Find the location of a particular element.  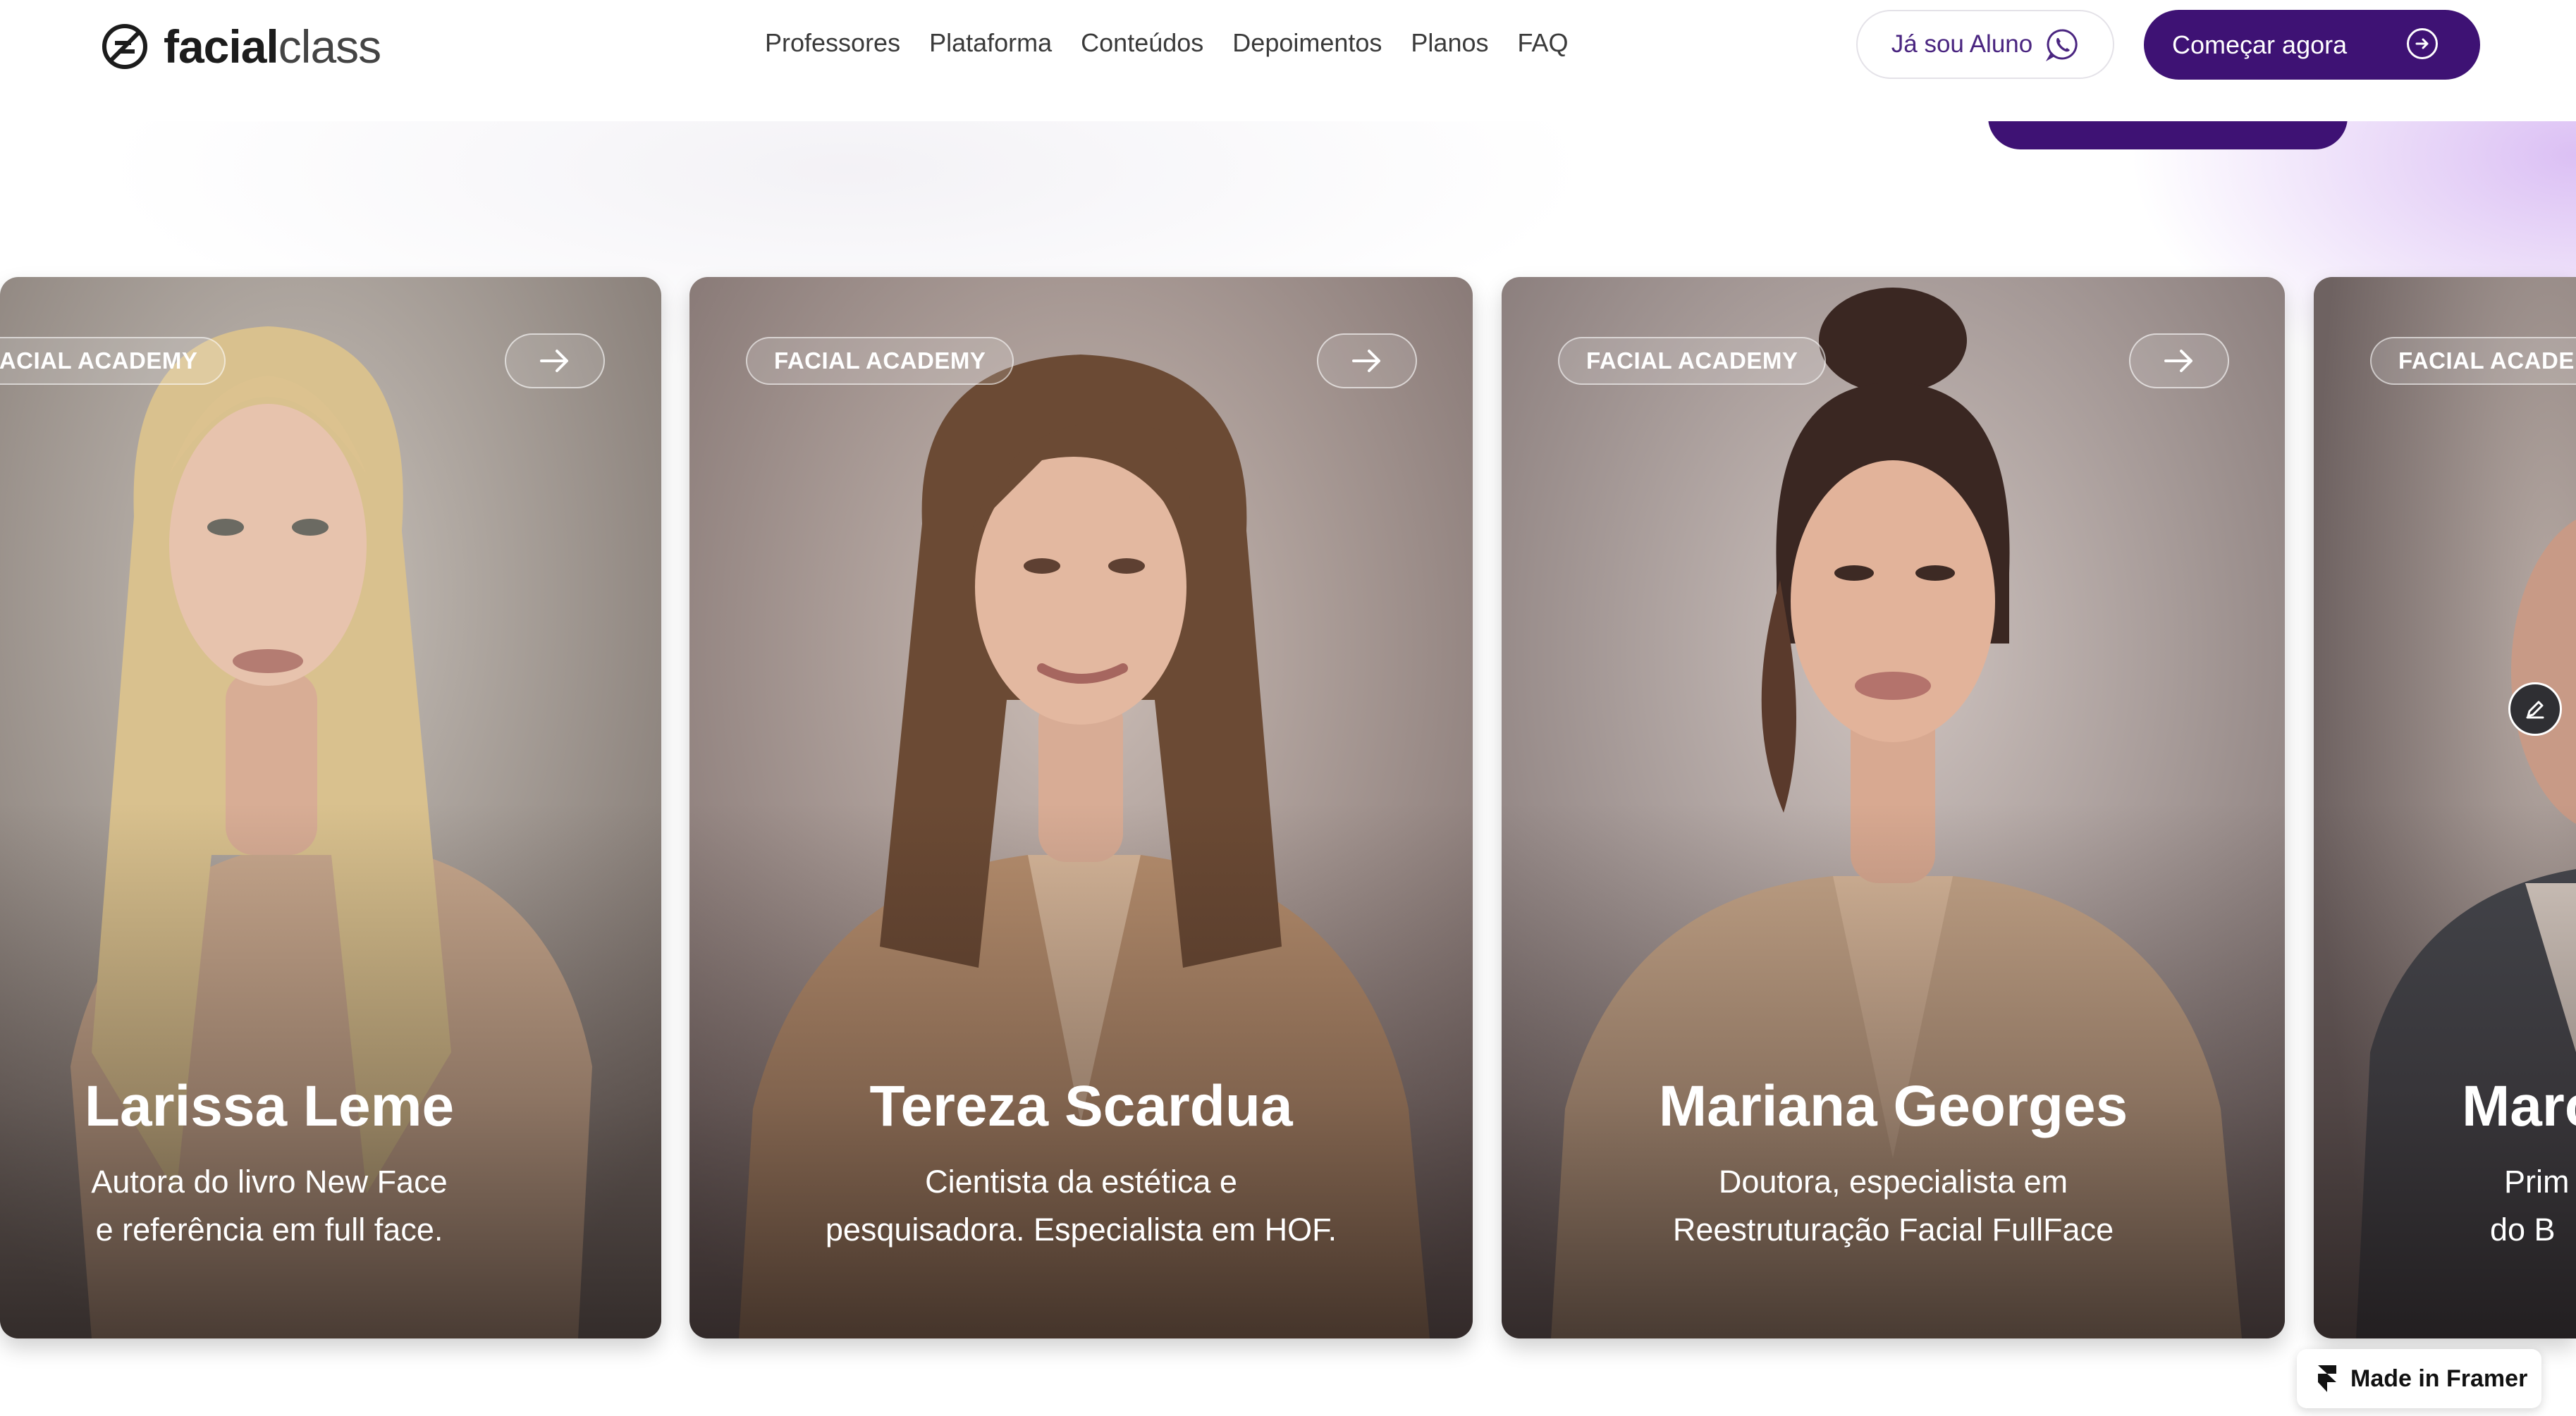

start-now-button: Começar agora is located at coordinates (2312, 45).